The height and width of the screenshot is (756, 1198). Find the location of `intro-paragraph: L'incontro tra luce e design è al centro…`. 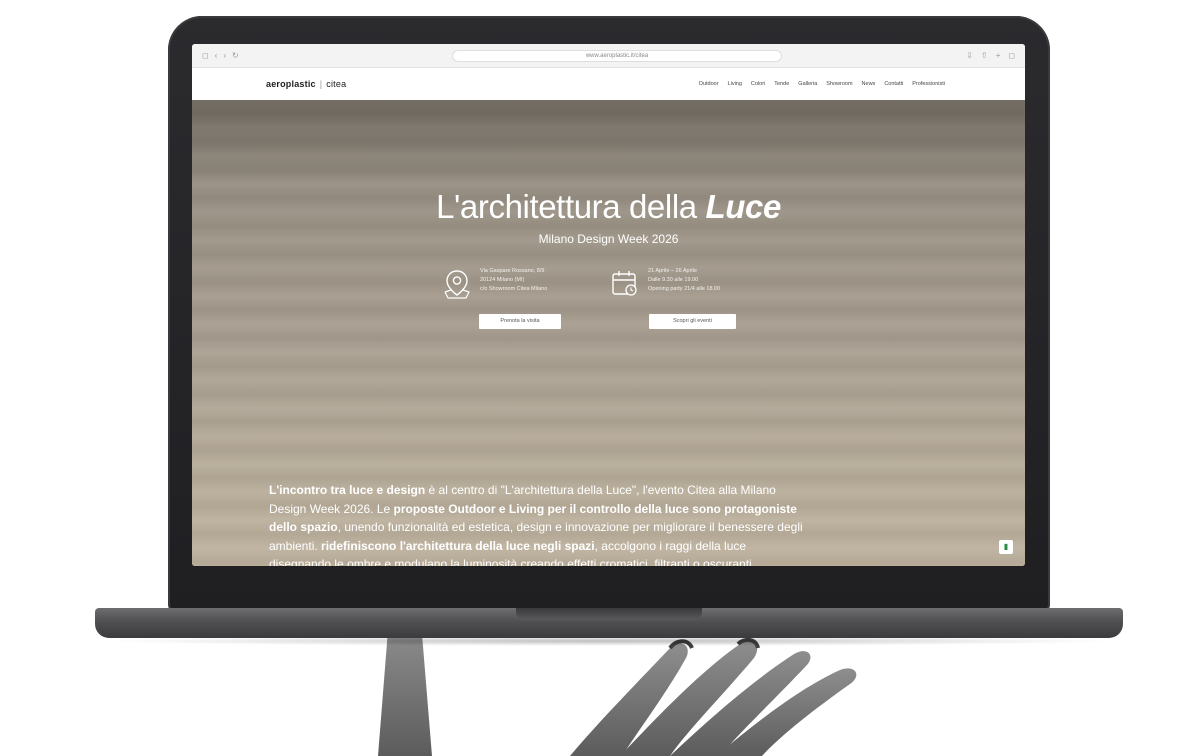

intro-paragraph: L'incontro tra luce e design è al centro… is located at coordinates (539, 523).